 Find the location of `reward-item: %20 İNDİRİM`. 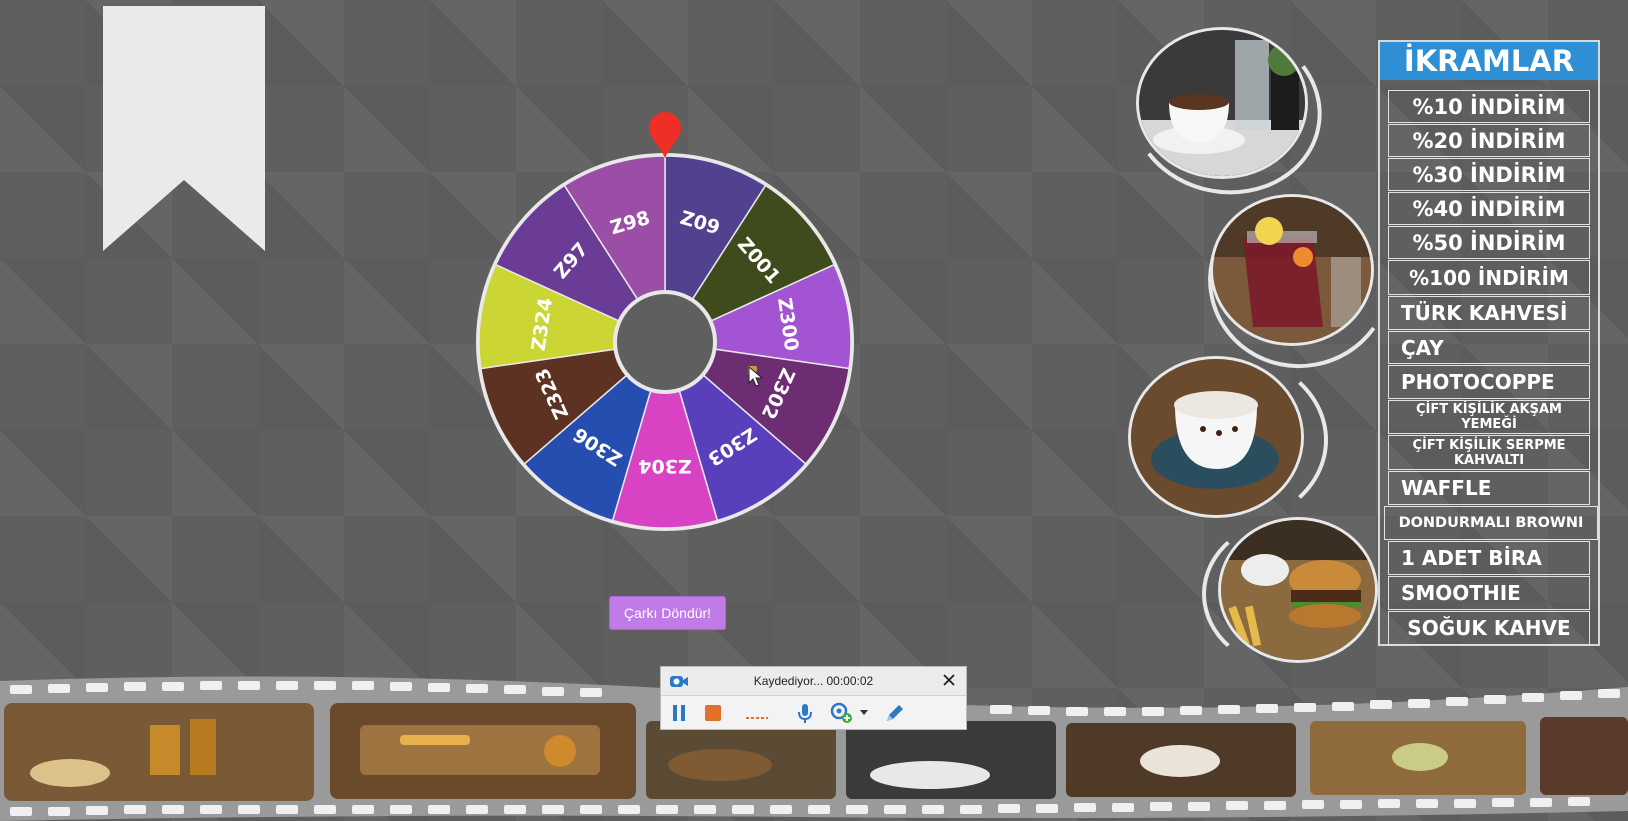

reward-item: %20 İNDİRİM is located at coordinates (1489, 140).